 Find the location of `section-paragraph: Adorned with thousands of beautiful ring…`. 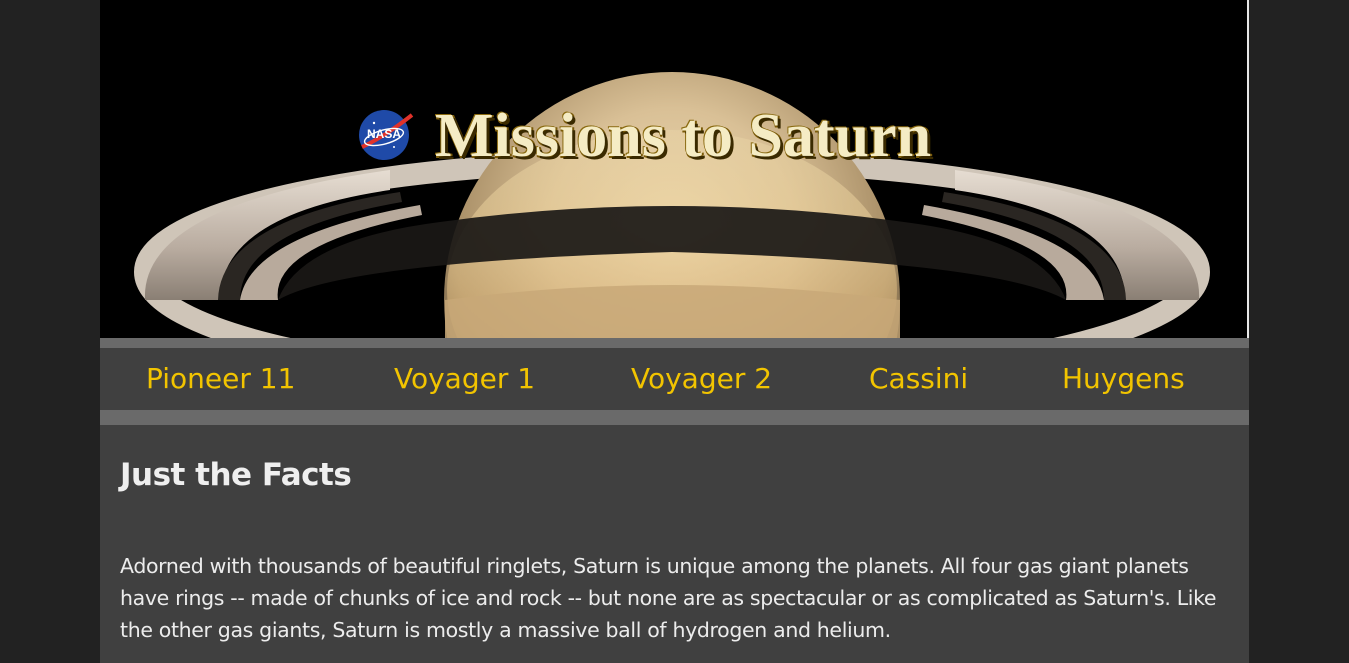

section-paragraph: Adorned with thousands of beautiful ring… is located at coordinates (668, 598).